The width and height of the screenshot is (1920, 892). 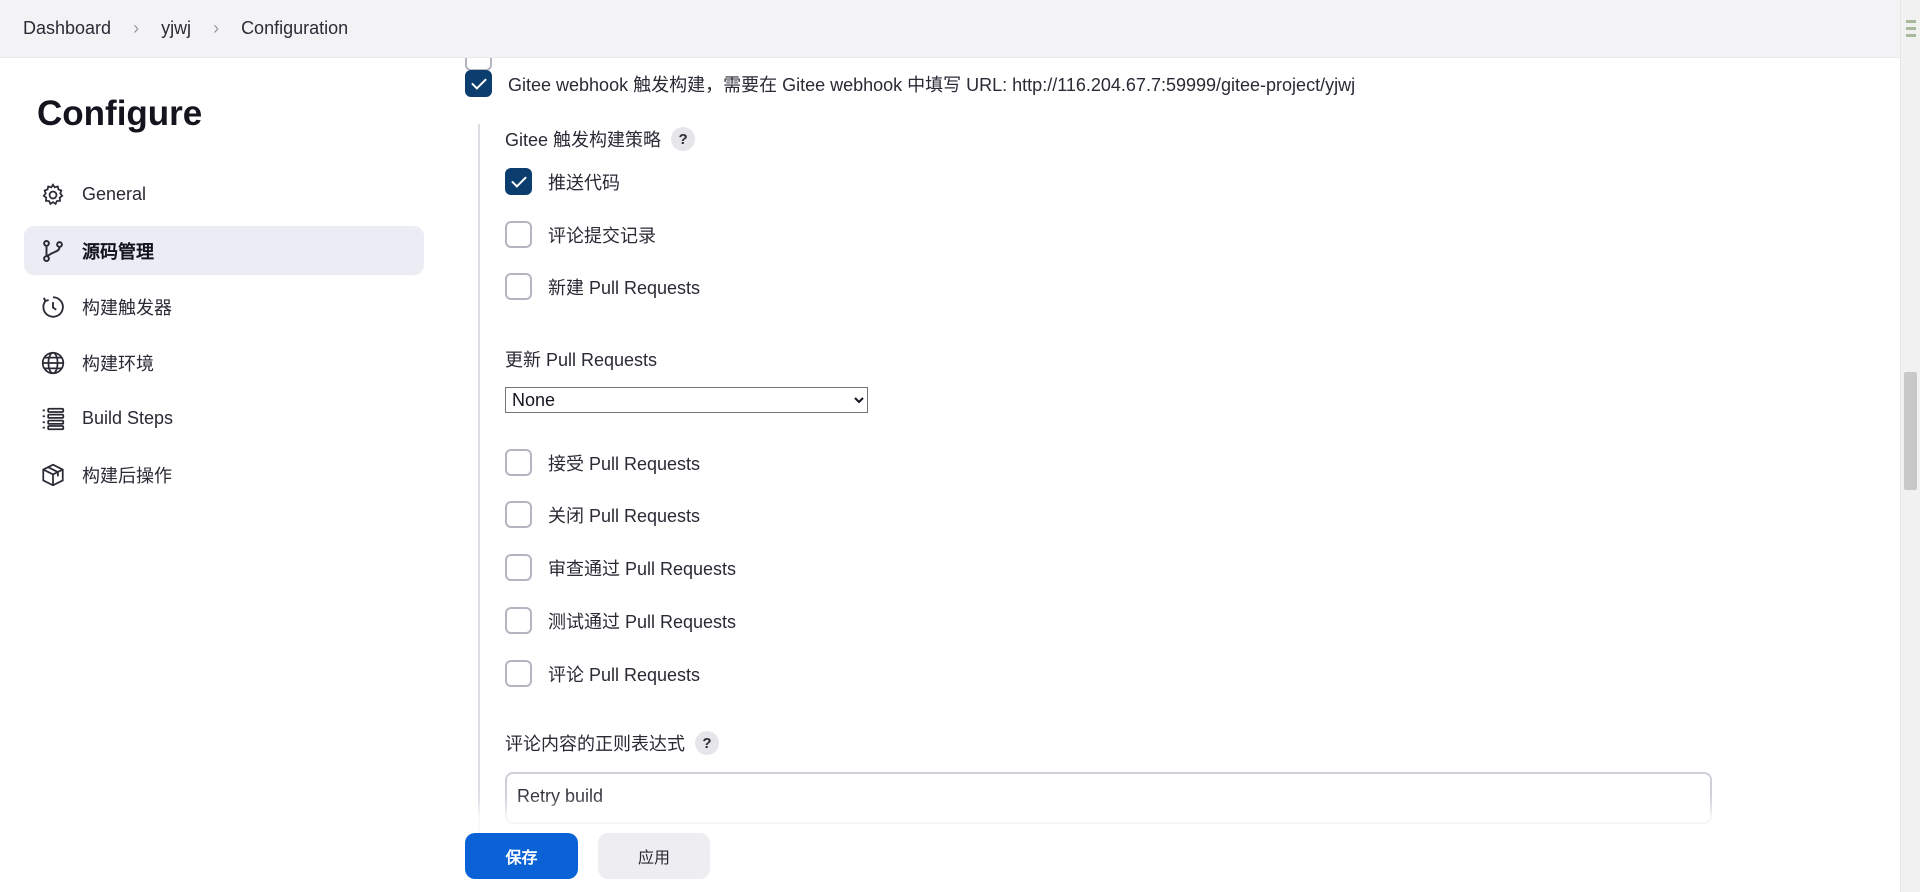 What do you see at coordinates (118, 363) in the screenshot?
I see `sidebar-item-label: 构建环境` at bounding box center [118, 363].